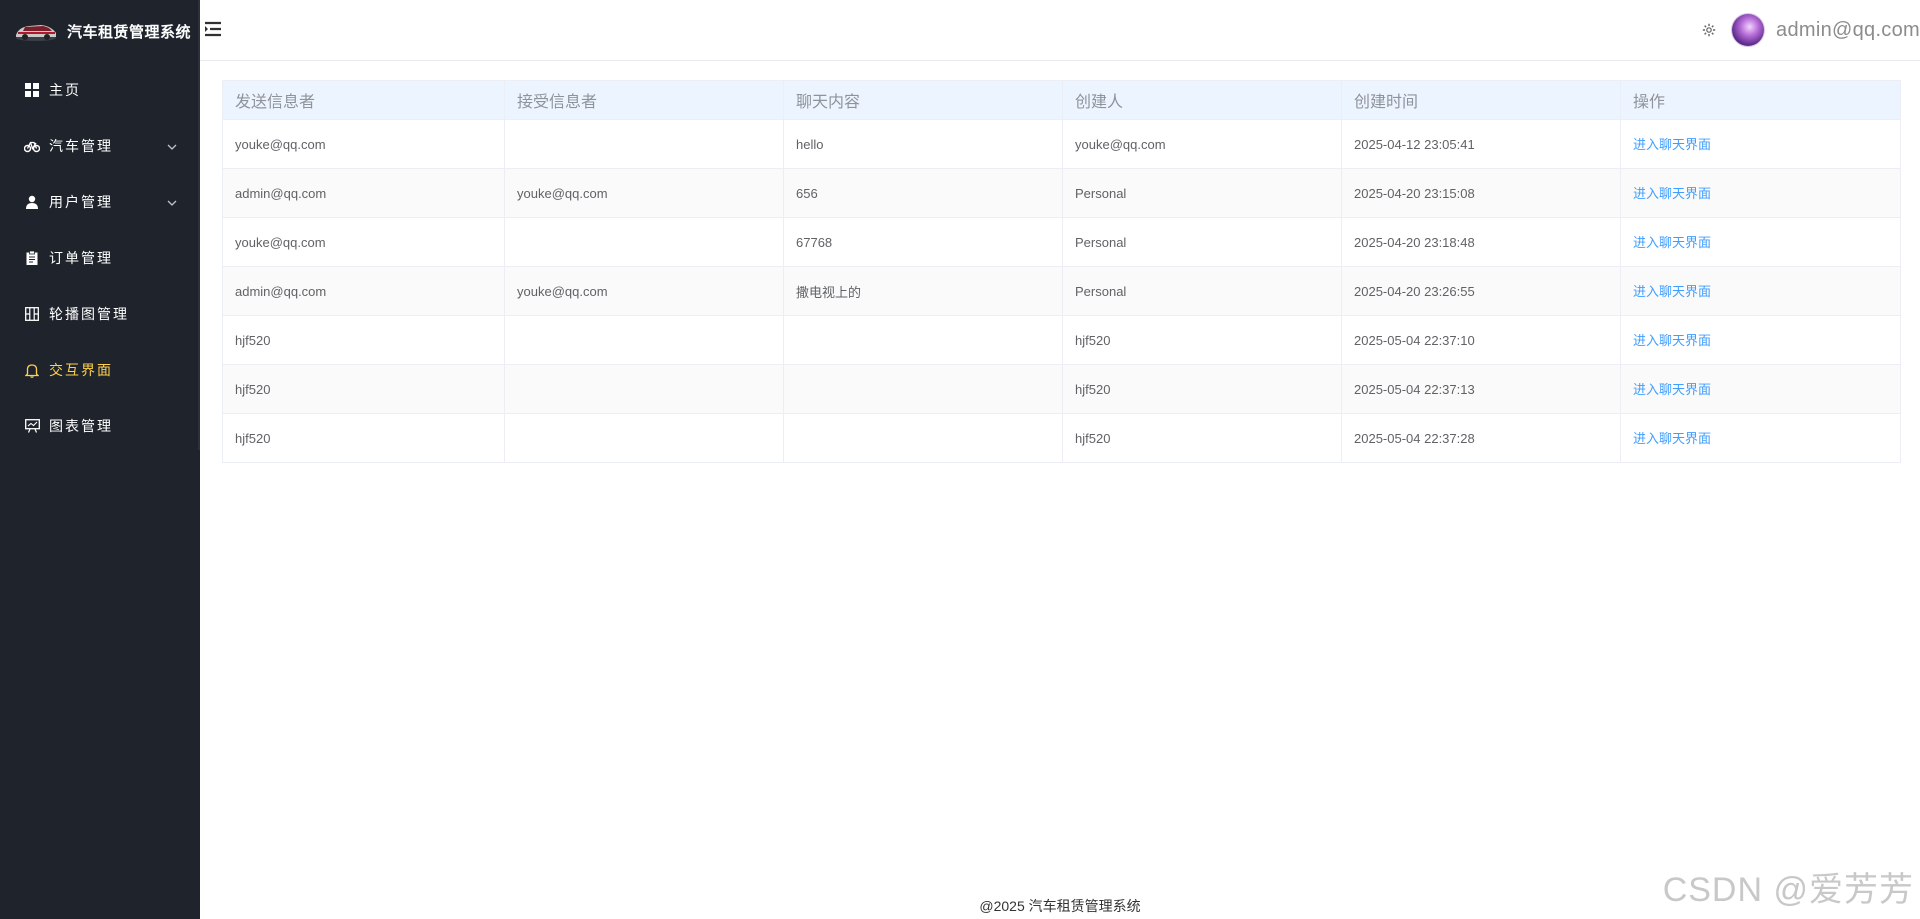  I want to click on carousel-icon, so click(32, 314).